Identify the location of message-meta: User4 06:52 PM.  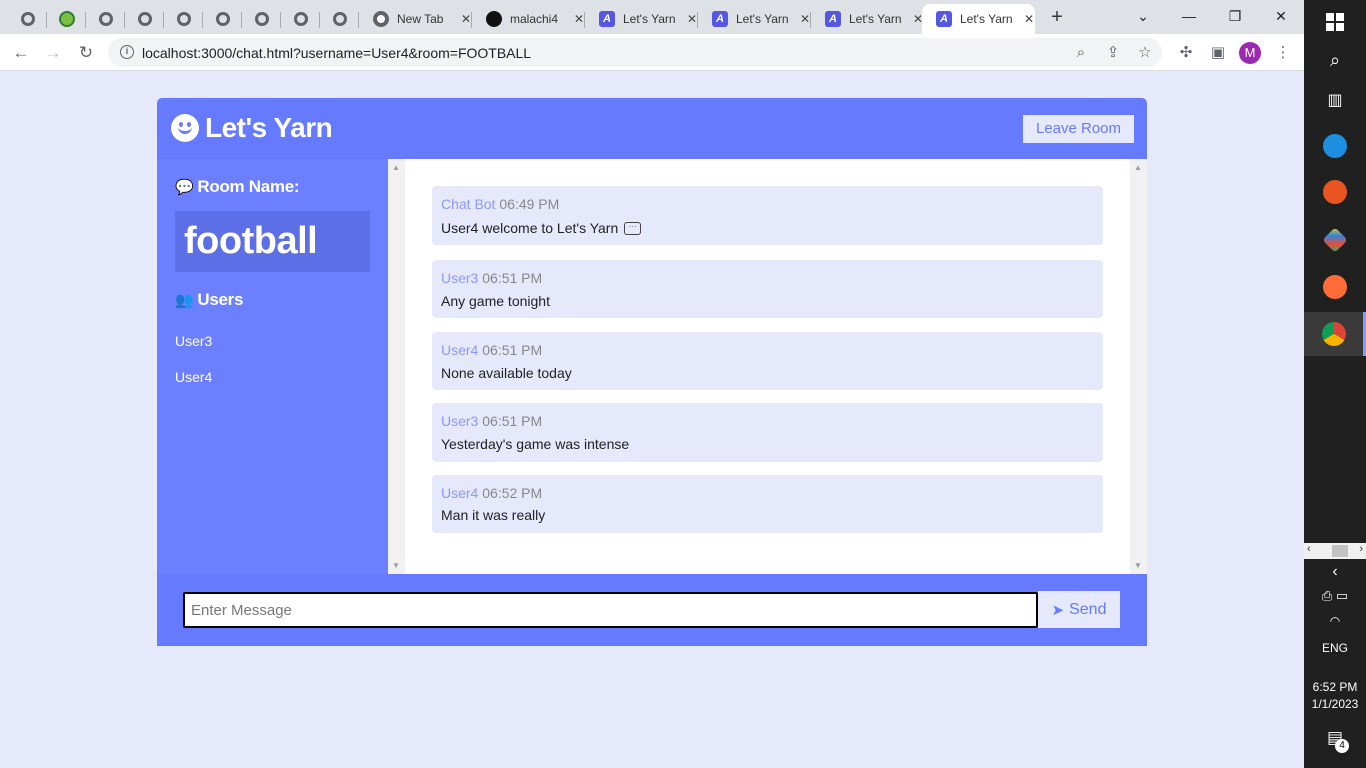
(491, 493).